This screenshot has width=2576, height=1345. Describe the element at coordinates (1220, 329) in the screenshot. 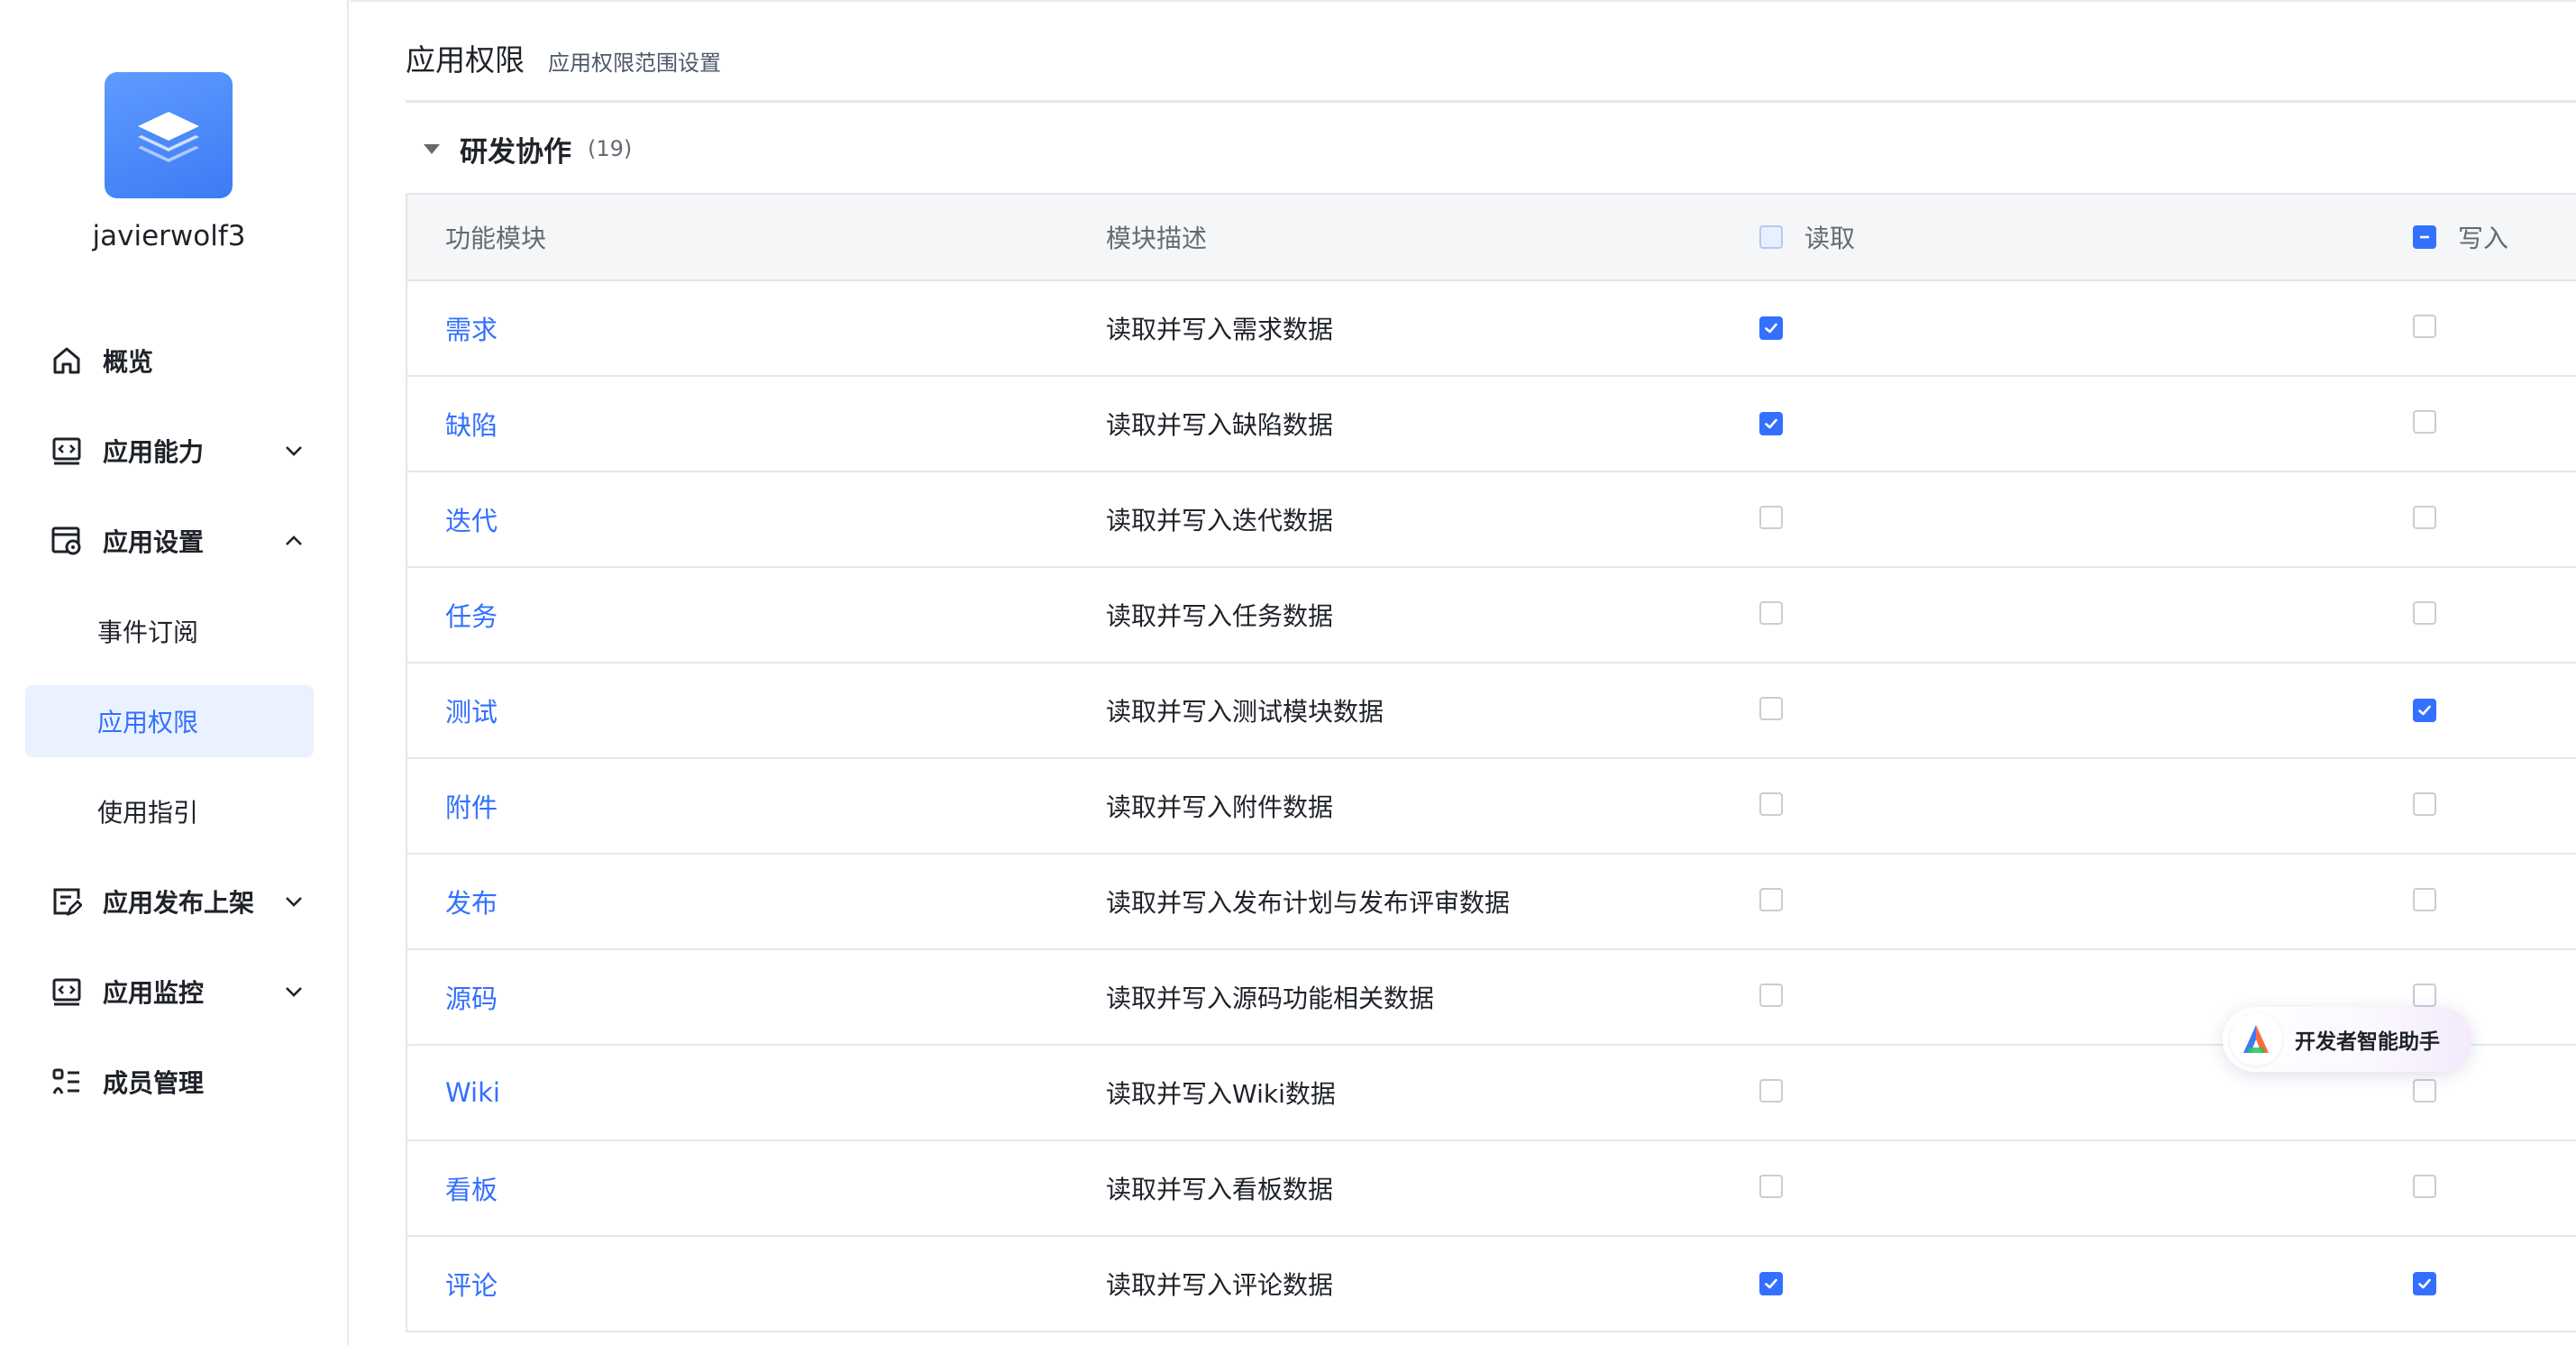

I see `module-description: 读取并写入需求数据` at that location.